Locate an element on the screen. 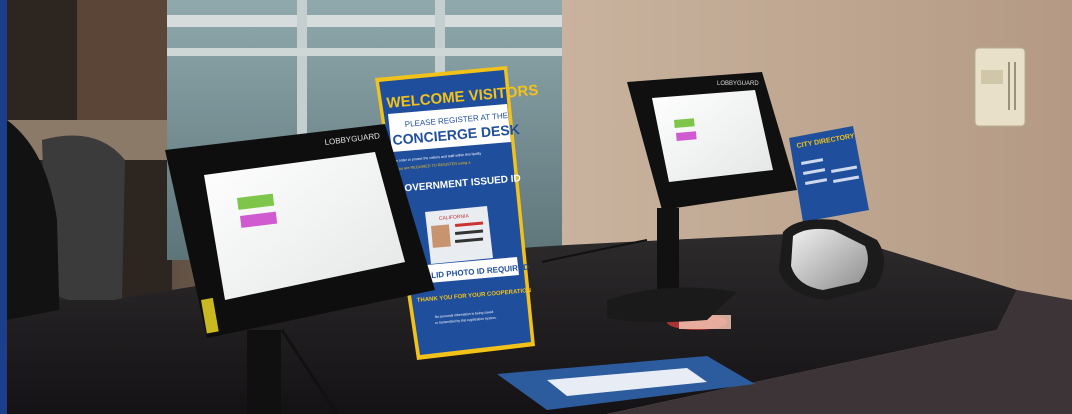  right-tablet-pole is located at coordinates (668, 253).